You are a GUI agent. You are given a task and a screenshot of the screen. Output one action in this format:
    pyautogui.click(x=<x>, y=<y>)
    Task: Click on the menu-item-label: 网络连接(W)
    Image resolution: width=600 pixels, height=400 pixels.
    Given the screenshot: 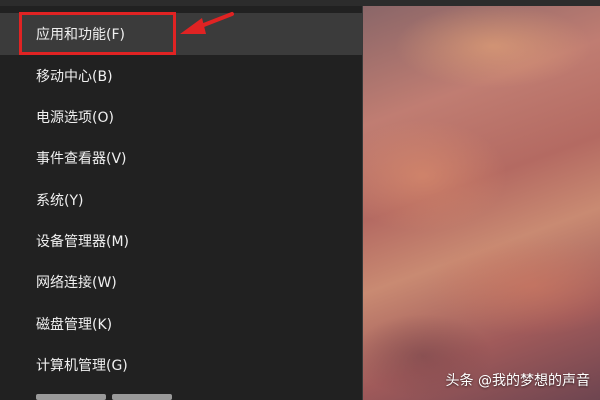 What is the action you would take?
    pyautogui.click(x=76, y=283)
    